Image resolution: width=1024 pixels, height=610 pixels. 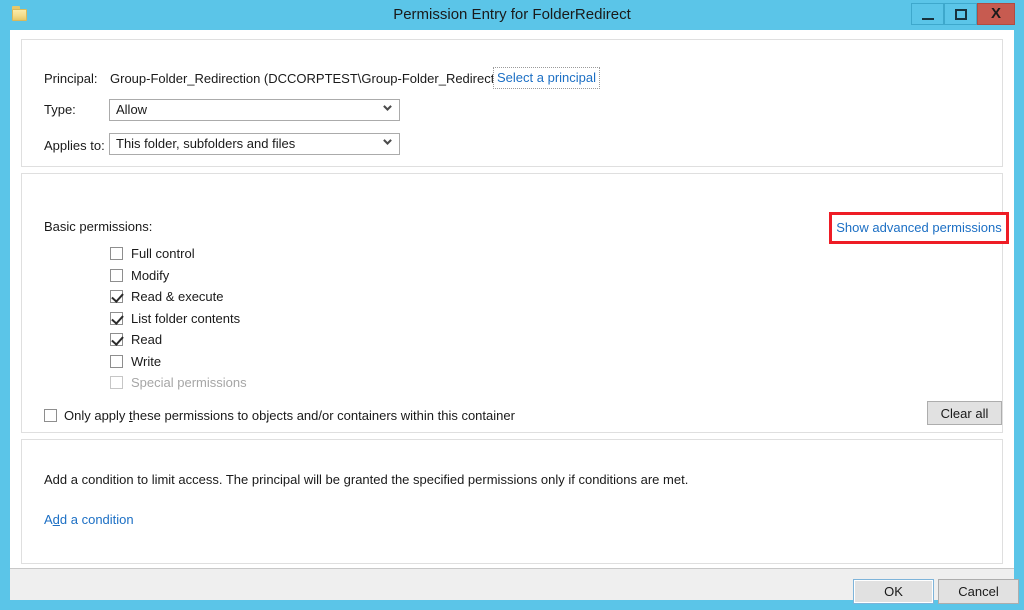 I want to click on applies-to-label: Applies to:, so click(x=74, y=145).